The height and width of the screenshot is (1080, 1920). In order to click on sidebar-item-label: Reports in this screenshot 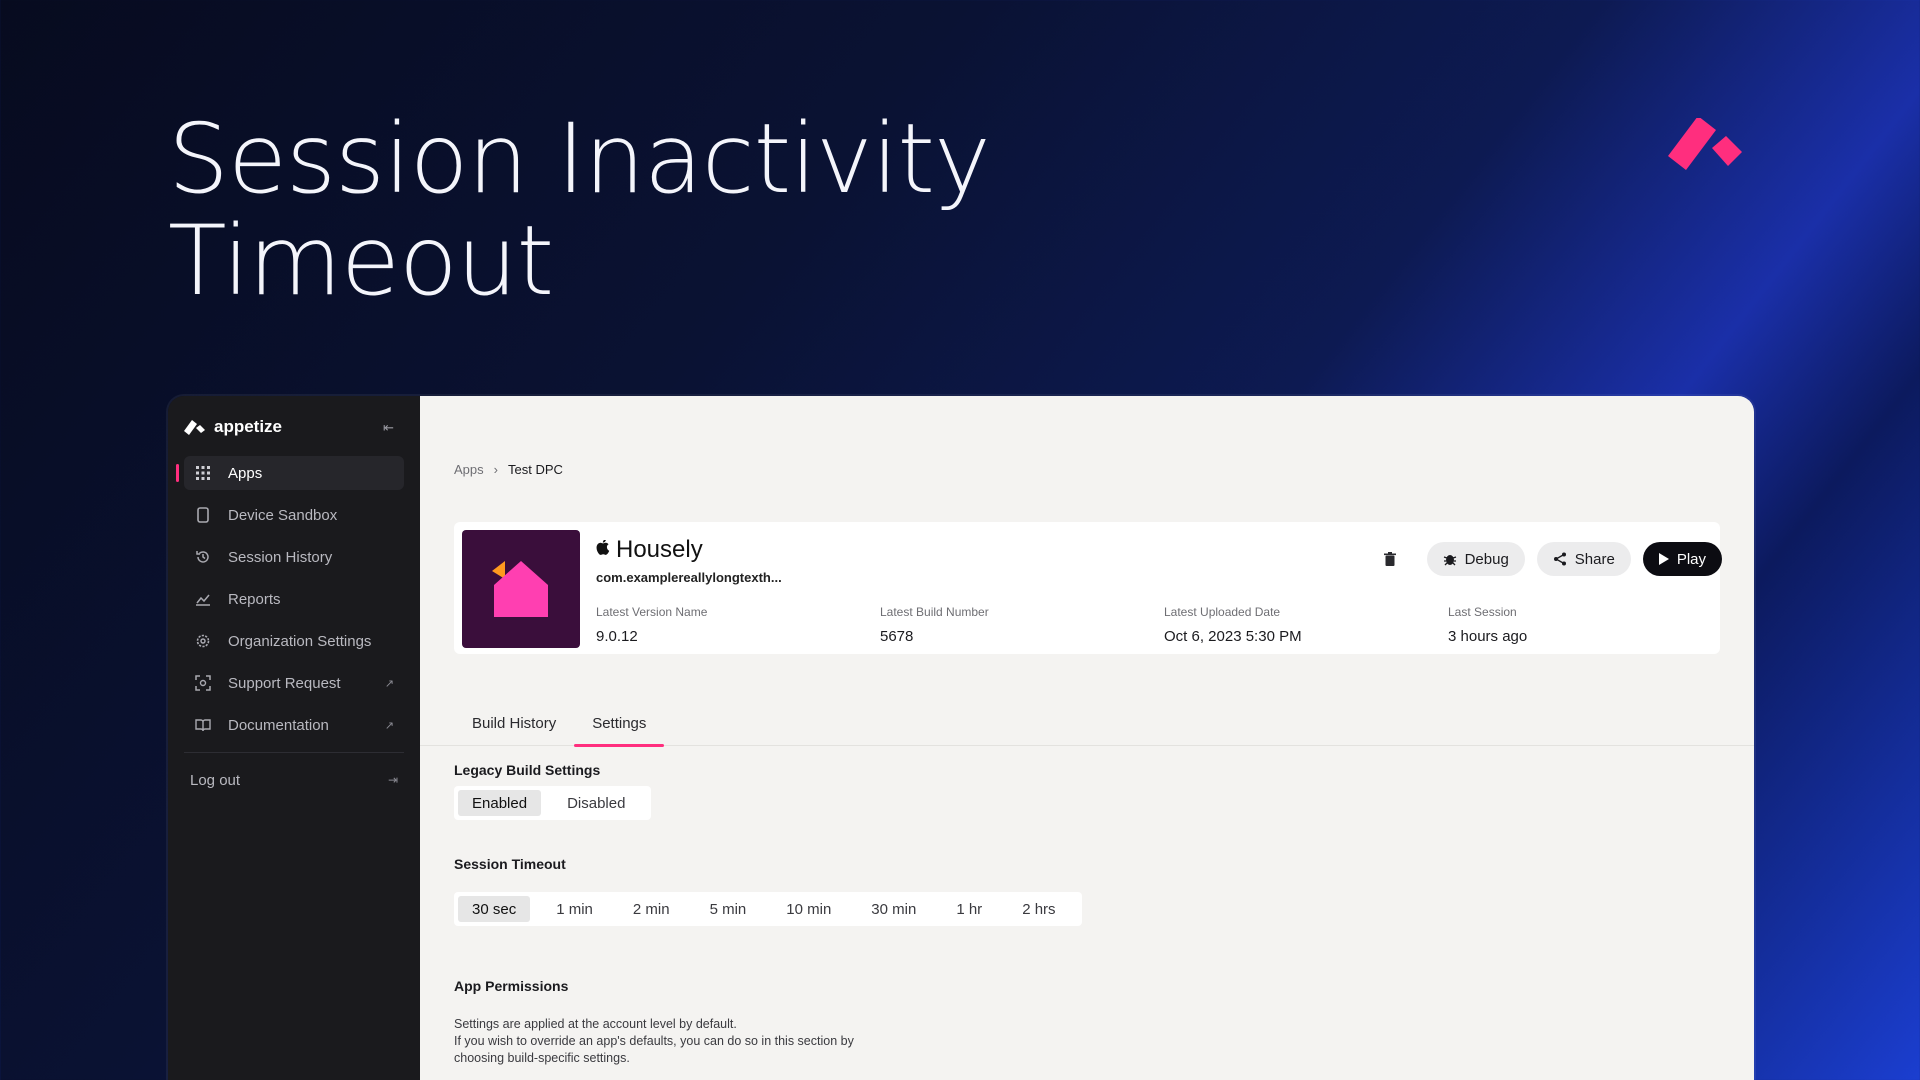, I will do `click(254, 599)`.